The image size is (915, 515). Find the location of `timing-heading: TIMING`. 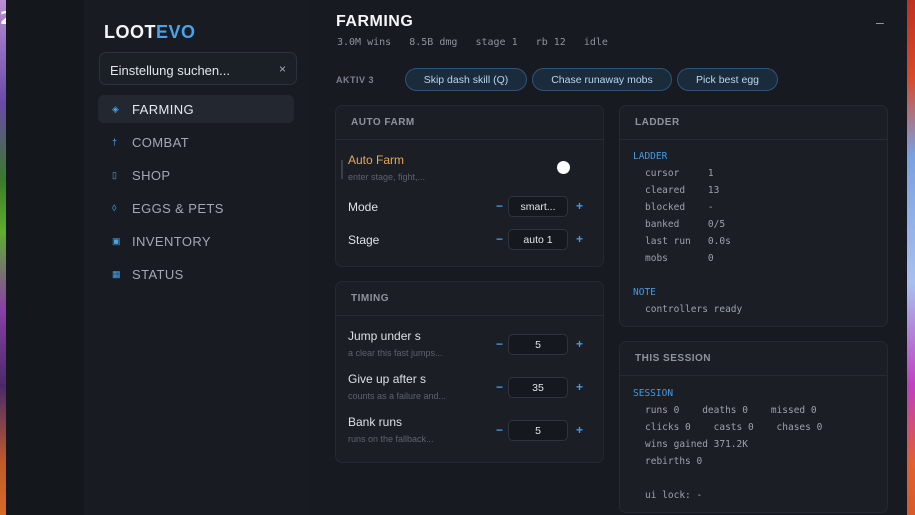

timing-heading: TIMING is located at coordinates (469, 299).